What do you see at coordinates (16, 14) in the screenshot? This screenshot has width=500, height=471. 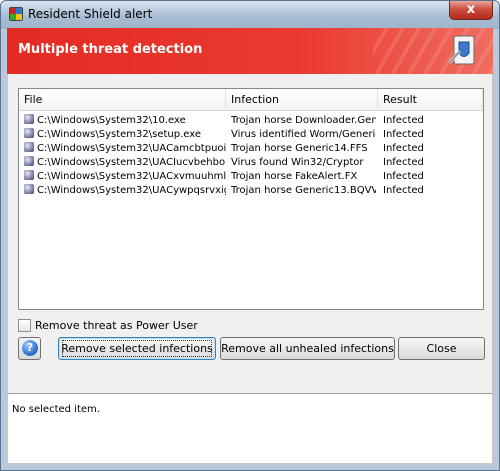 I see `app-logo-icon` at bounding box center [16, 14].